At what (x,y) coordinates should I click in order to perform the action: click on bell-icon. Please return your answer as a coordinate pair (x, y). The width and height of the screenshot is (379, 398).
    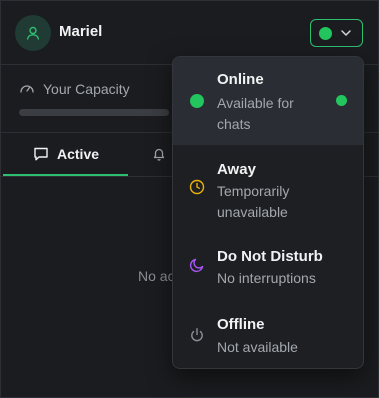
    Looking at the image, I should click on (159, 154).